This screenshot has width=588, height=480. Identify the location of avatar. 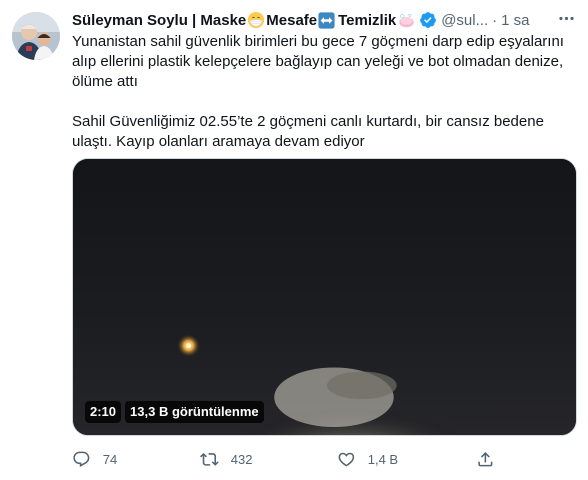
(36, 36).